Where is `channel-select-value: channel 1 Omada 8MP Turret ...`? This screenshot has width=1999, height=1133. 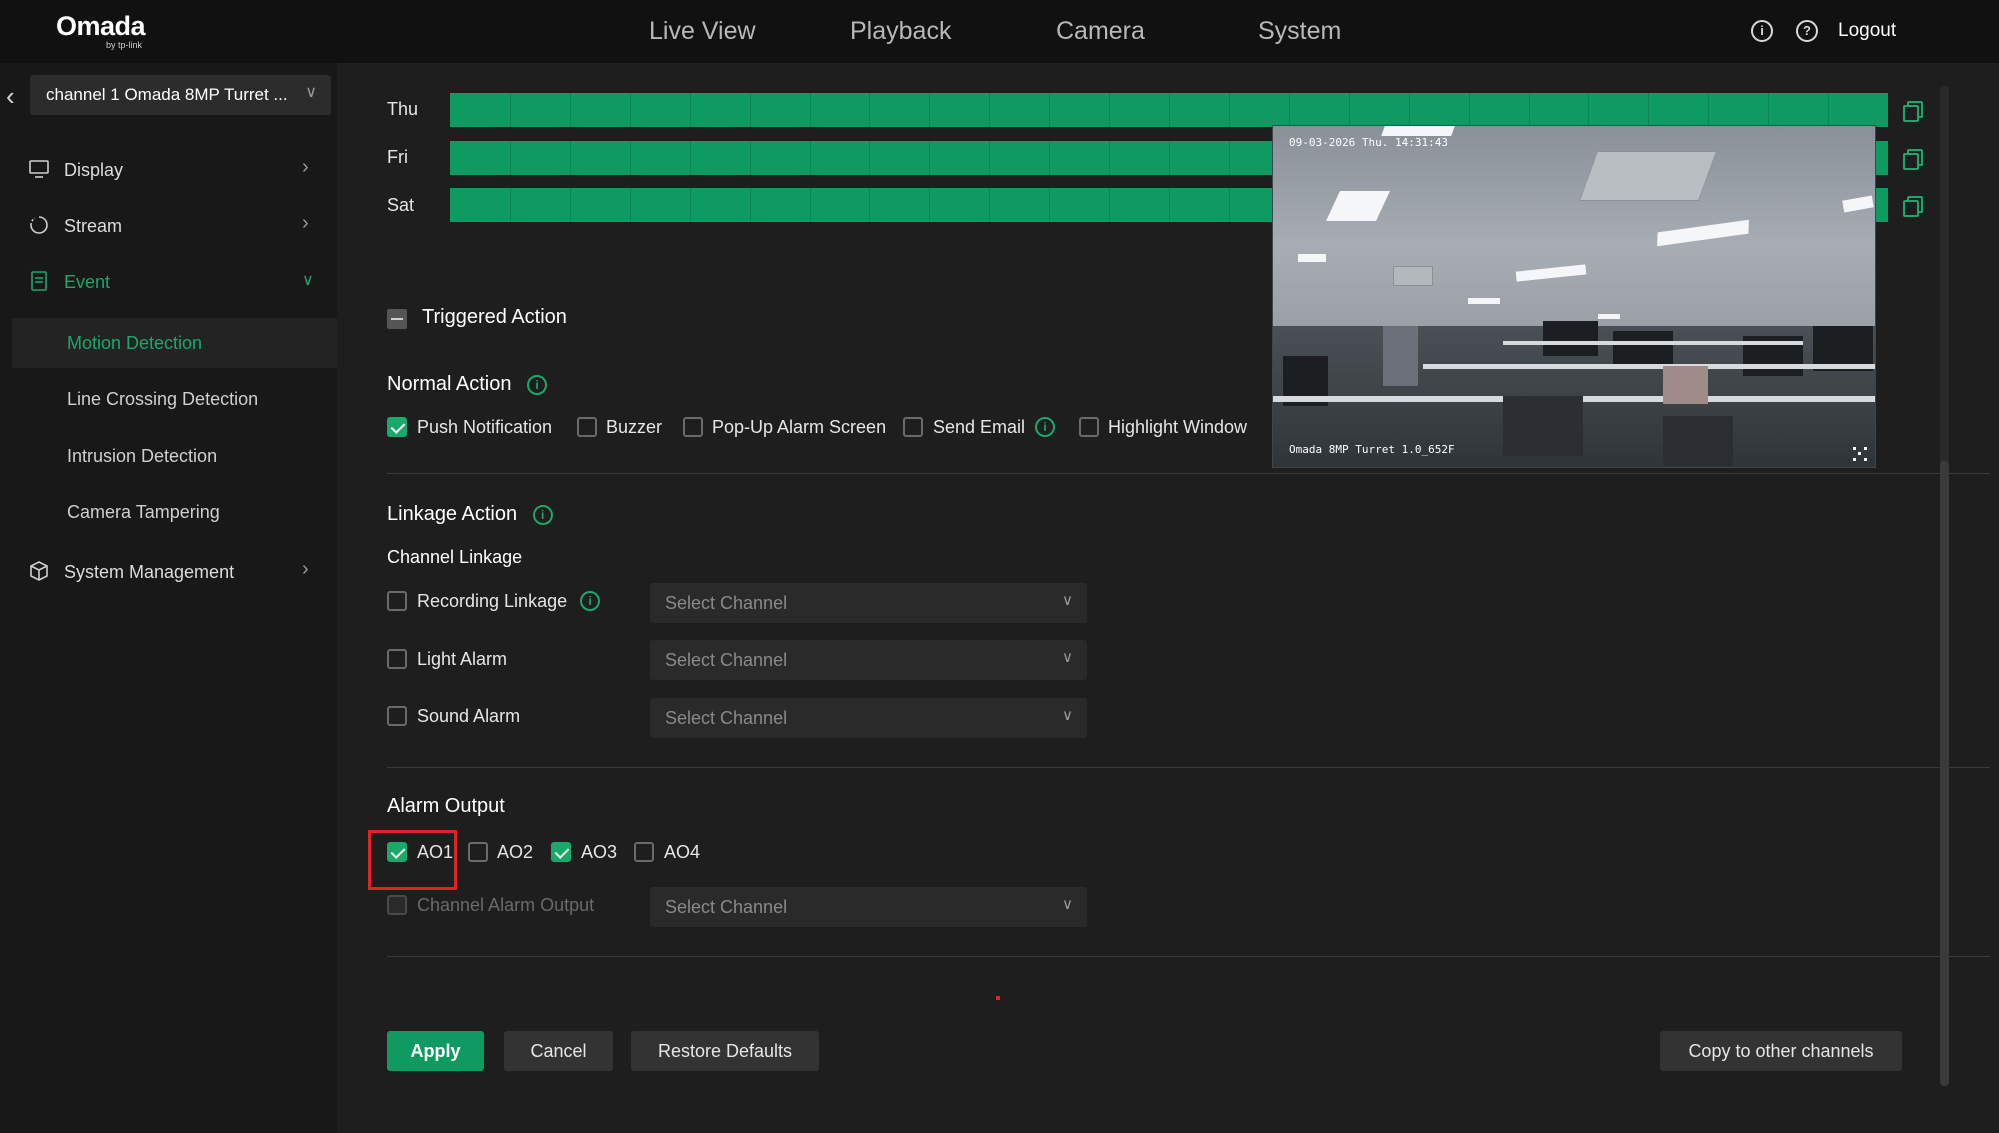 channel-select-value: channel 1 Omada 8MP Turret ... is located at coordinates (167, 94).